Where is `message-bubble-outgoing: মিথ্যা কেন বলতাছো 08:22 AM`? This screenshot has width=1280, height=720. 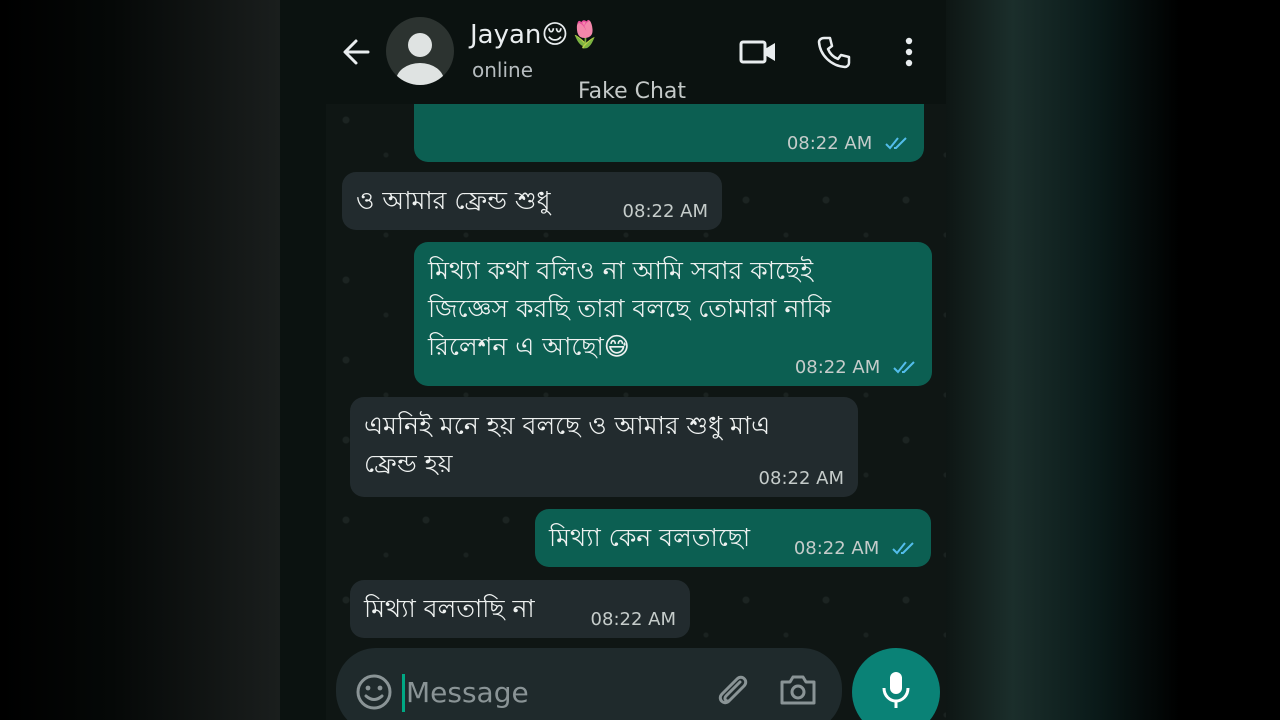
message-bubble-outgoing: মিথ্যা কেন বলতাছো 08:22 AM is located at coordinates (733, 538).